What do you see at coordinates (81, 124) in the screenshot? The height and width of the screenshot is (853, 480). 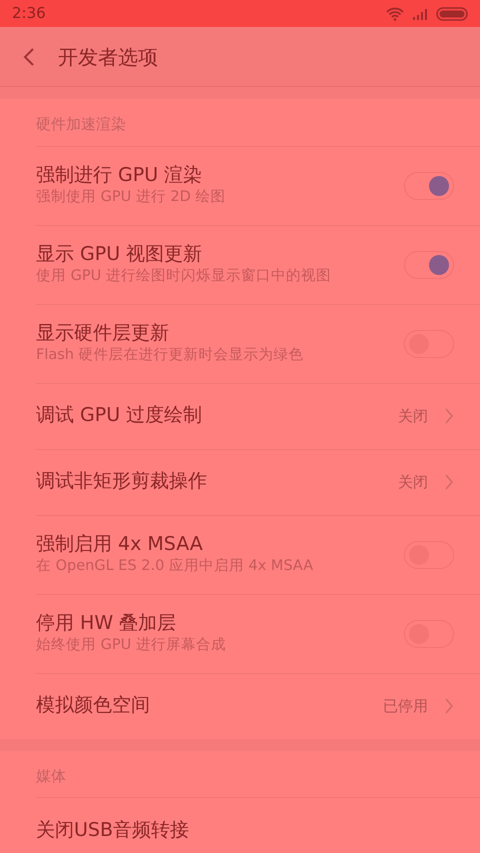 I see `section-header: 硬件加速渲染` at bounding box center [81, 124].